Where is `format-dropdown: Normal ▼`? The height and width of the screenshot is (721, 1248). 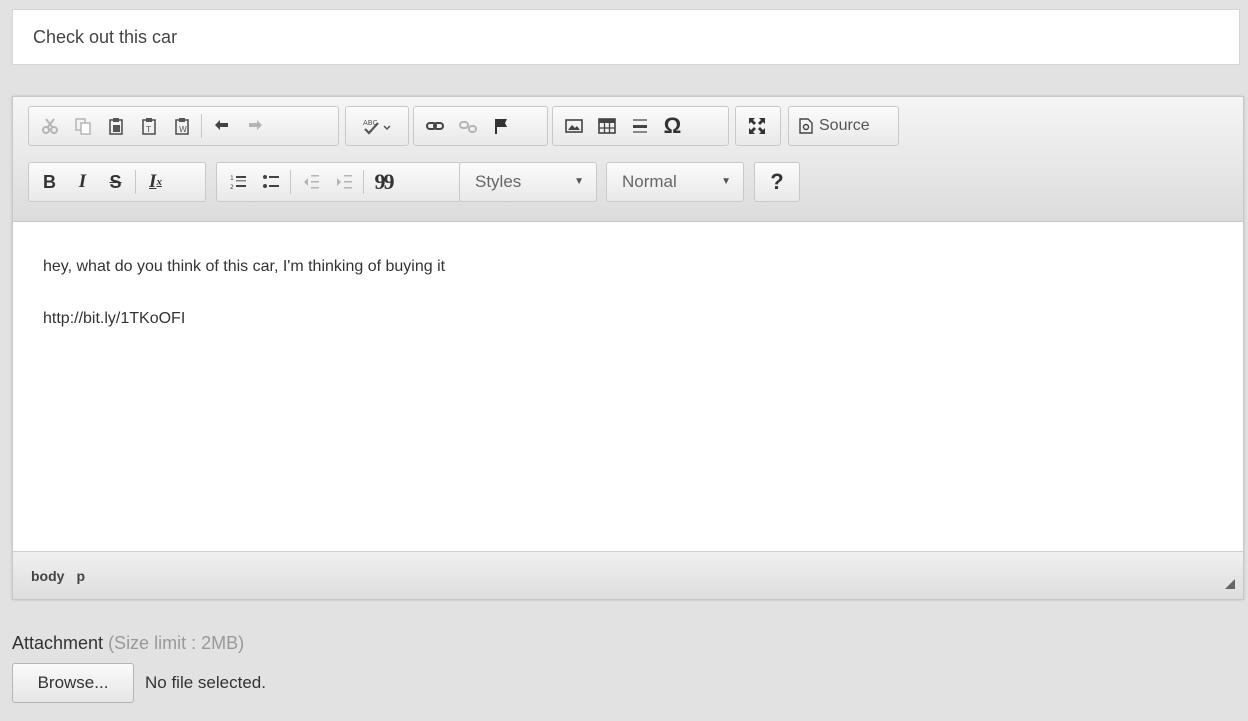
format-dropdown: Normal ▼ is located at coordinates (675, 182).